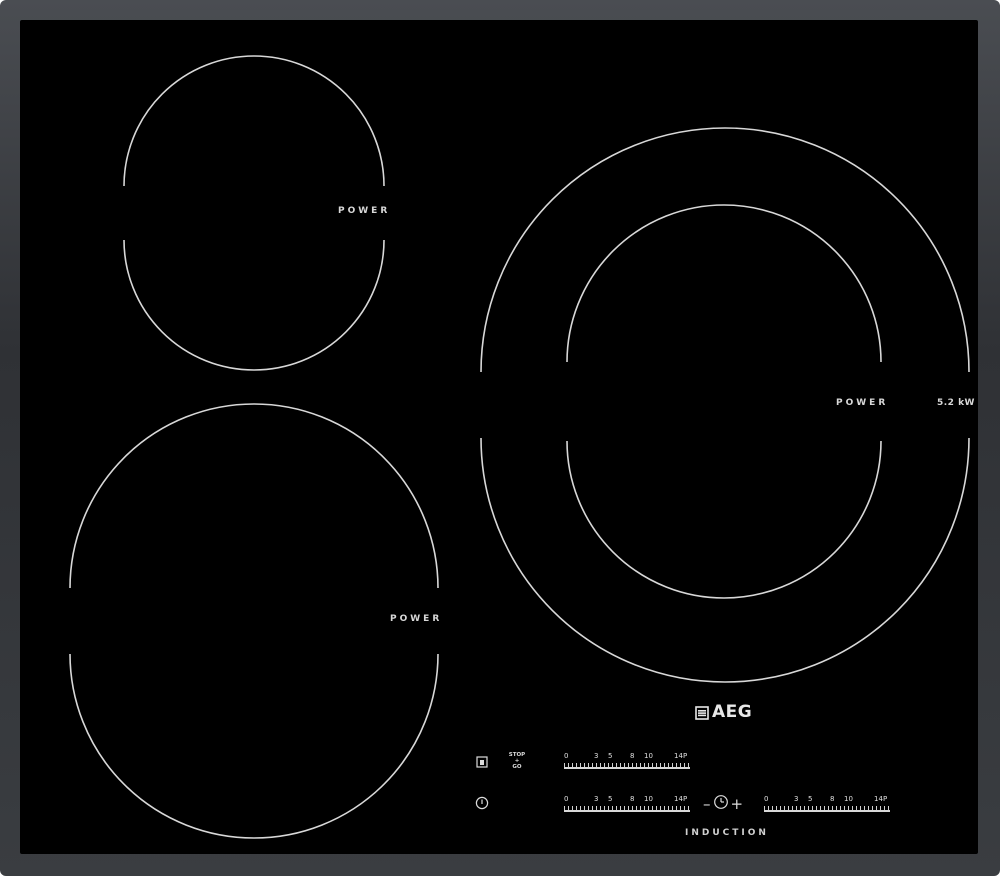 Image resolution: width=1000 pixels, height=882 pixels. I want to click on zone-top-left-power-label: POWER, so click(364, 211).